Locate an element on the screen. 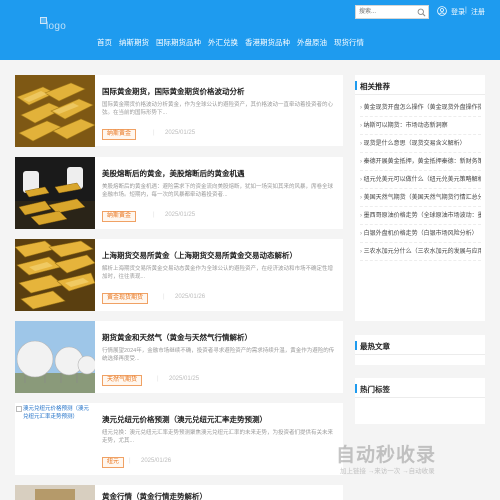 The height and width of the screenshot is (500, 500). logo-alt-text: logo is located at coordinates (56, 26).